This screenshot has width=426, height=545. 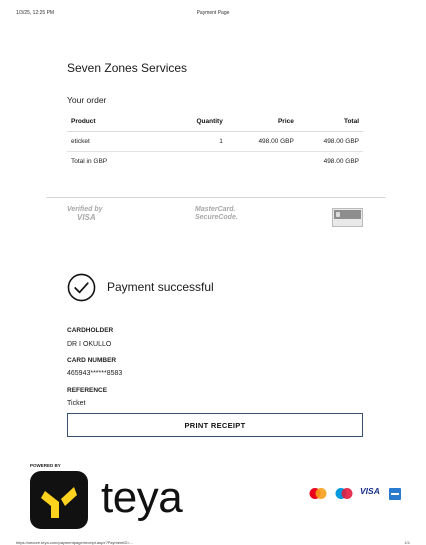 I want to click on print-receipt-button: PRINT RECEIPT, so click(x=215, y=425).